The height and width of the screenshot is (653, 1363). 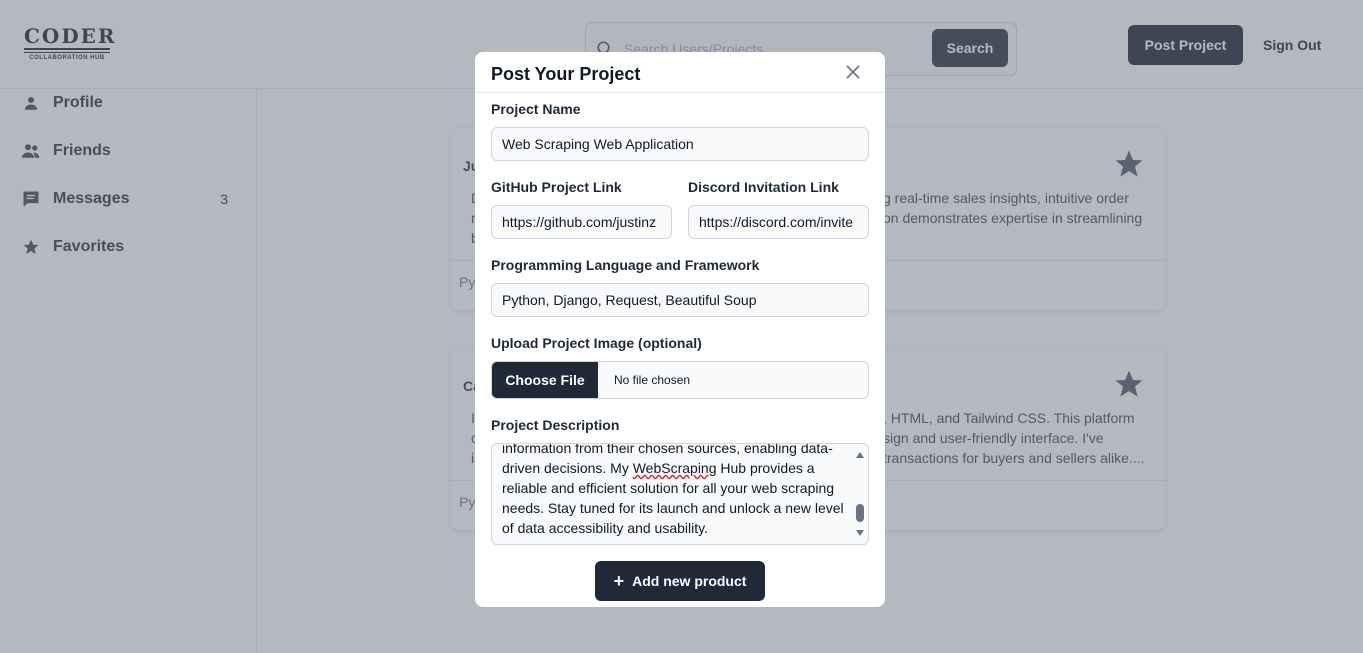 What do you see at coordinates (536, 109) in the screenshot?
I see `project-name-label: Project Name` at bounding box center [536, 109].